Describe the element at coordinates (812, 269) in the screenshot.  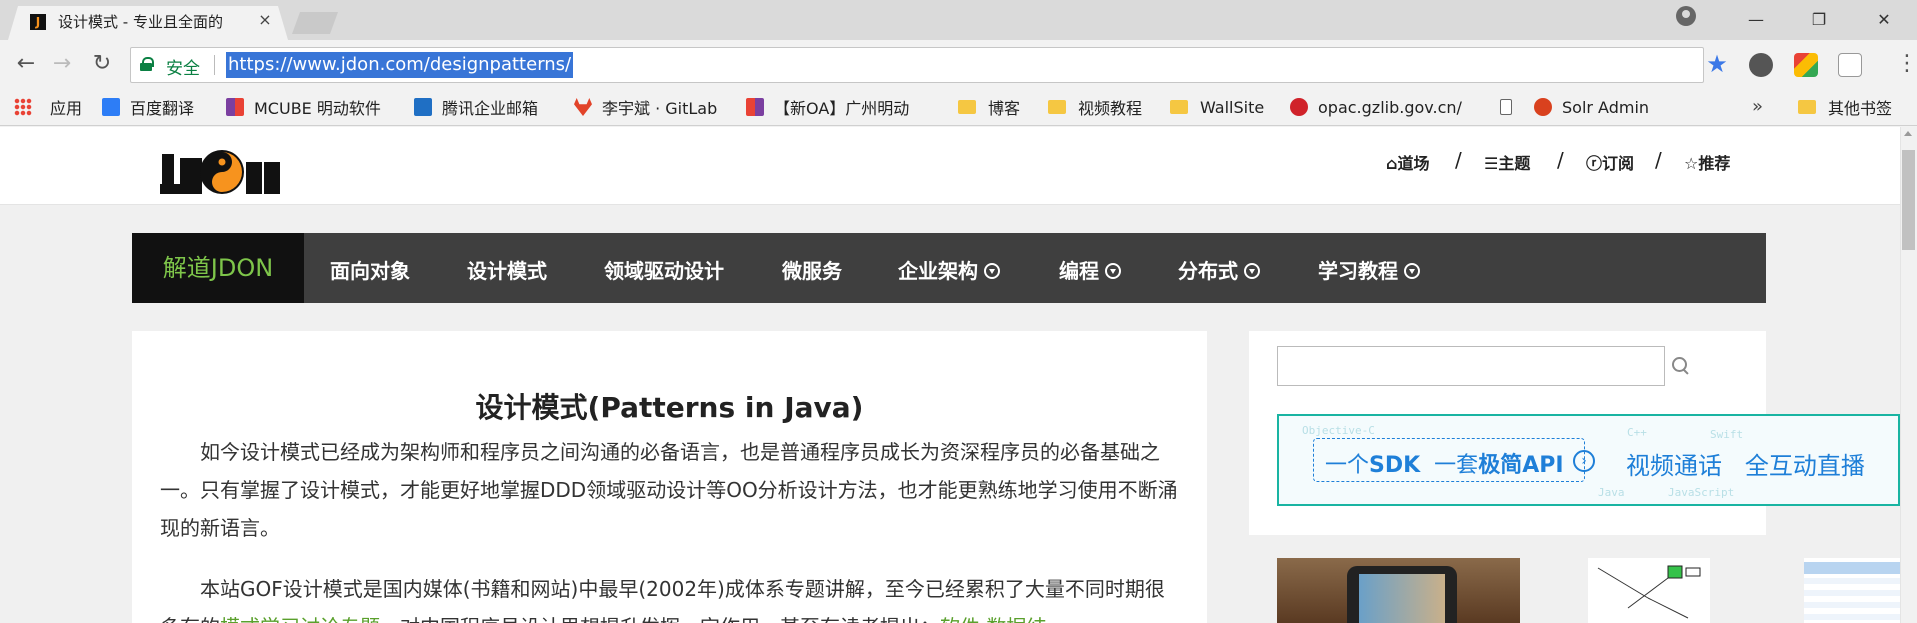
I see `nav-microservices: 微服务` at that location.